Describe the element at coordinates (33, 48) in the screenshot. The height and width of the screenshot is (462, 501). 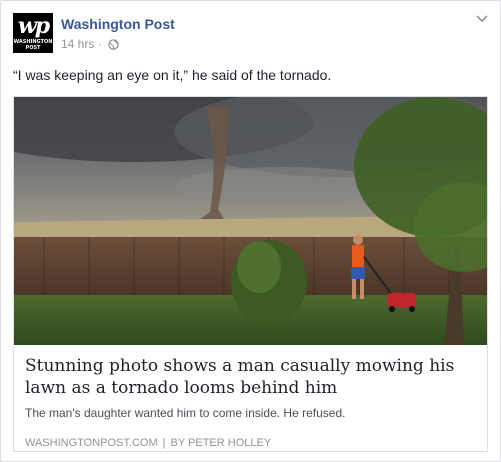
I see `logo-text-line2: POST` at that location.